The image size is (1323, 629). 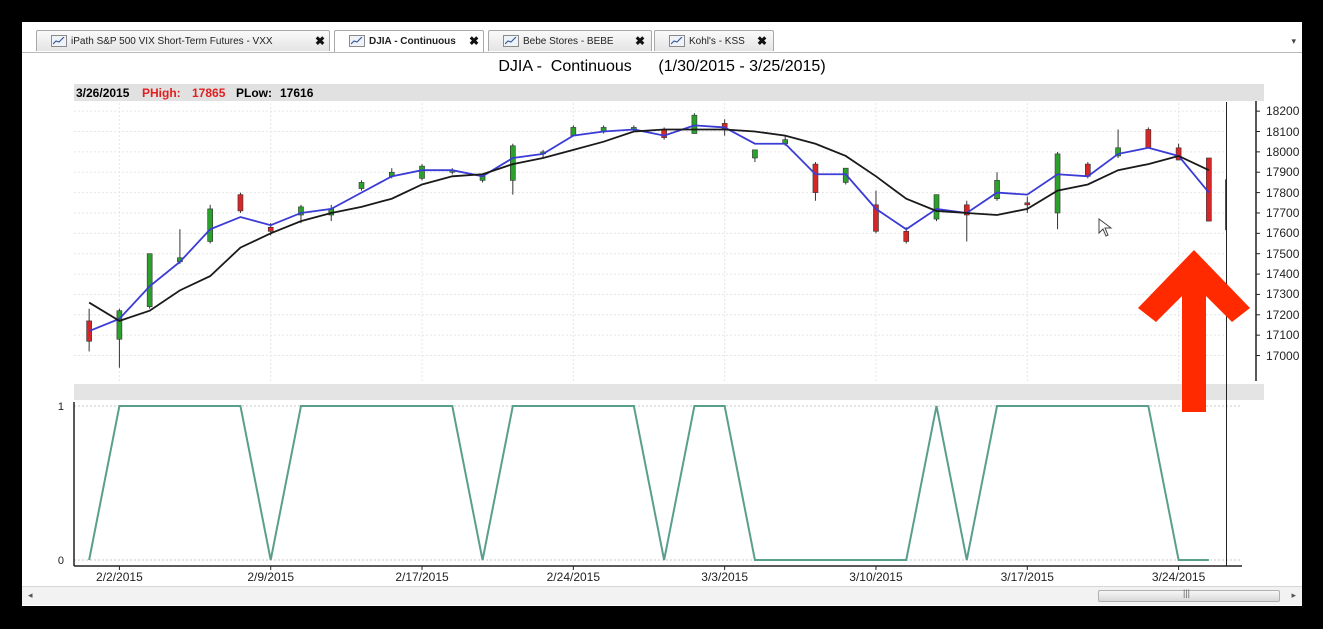 I want to click on horizontal-scrollbar: ◂ ||| ▸, so click(x=662, y=595).